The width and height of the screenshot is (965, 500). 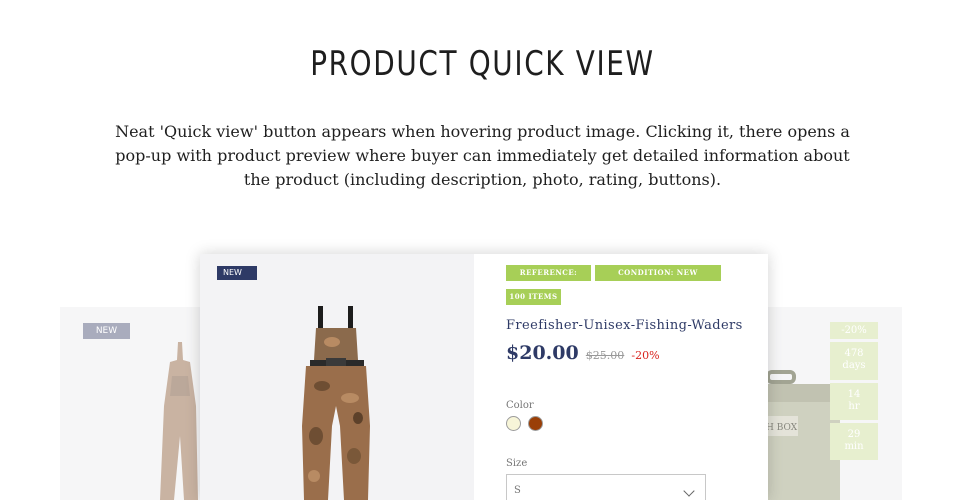 I want to click on old-price: $25.00, so click(x=605, y=355).